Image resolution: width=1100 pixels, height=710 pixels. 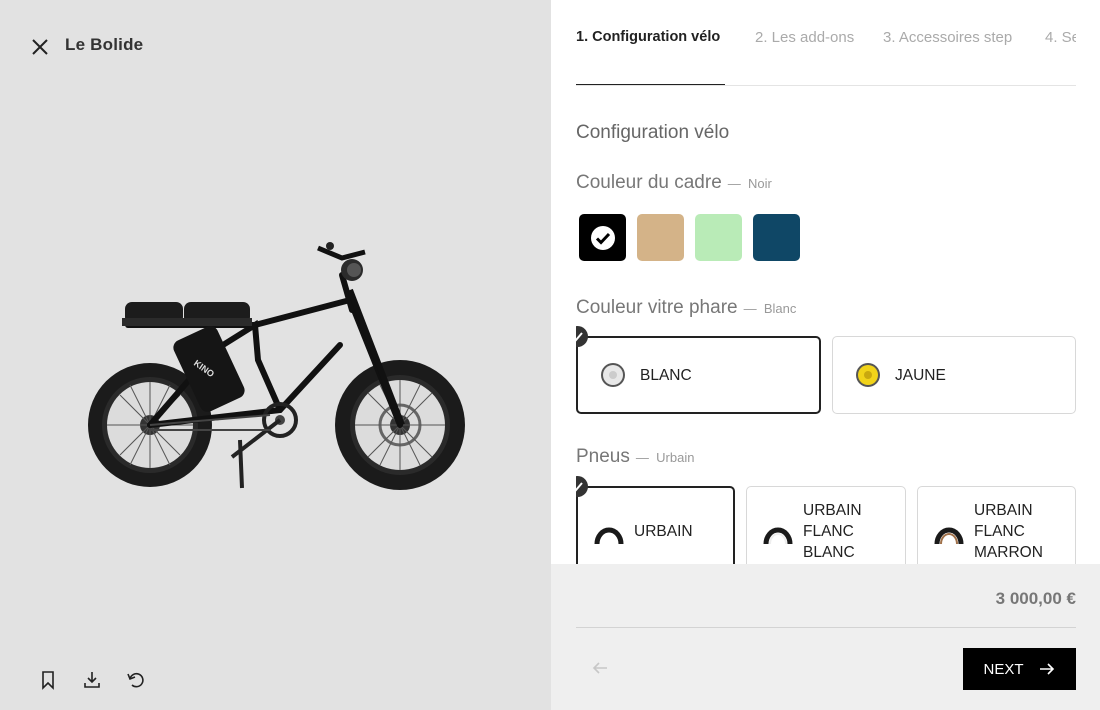 What do you see at coordinates (1008, 531) in the screenshot?
I see `tire-option-label: URBAIN FLANC MARRON` at bounding box center [1008, 531].